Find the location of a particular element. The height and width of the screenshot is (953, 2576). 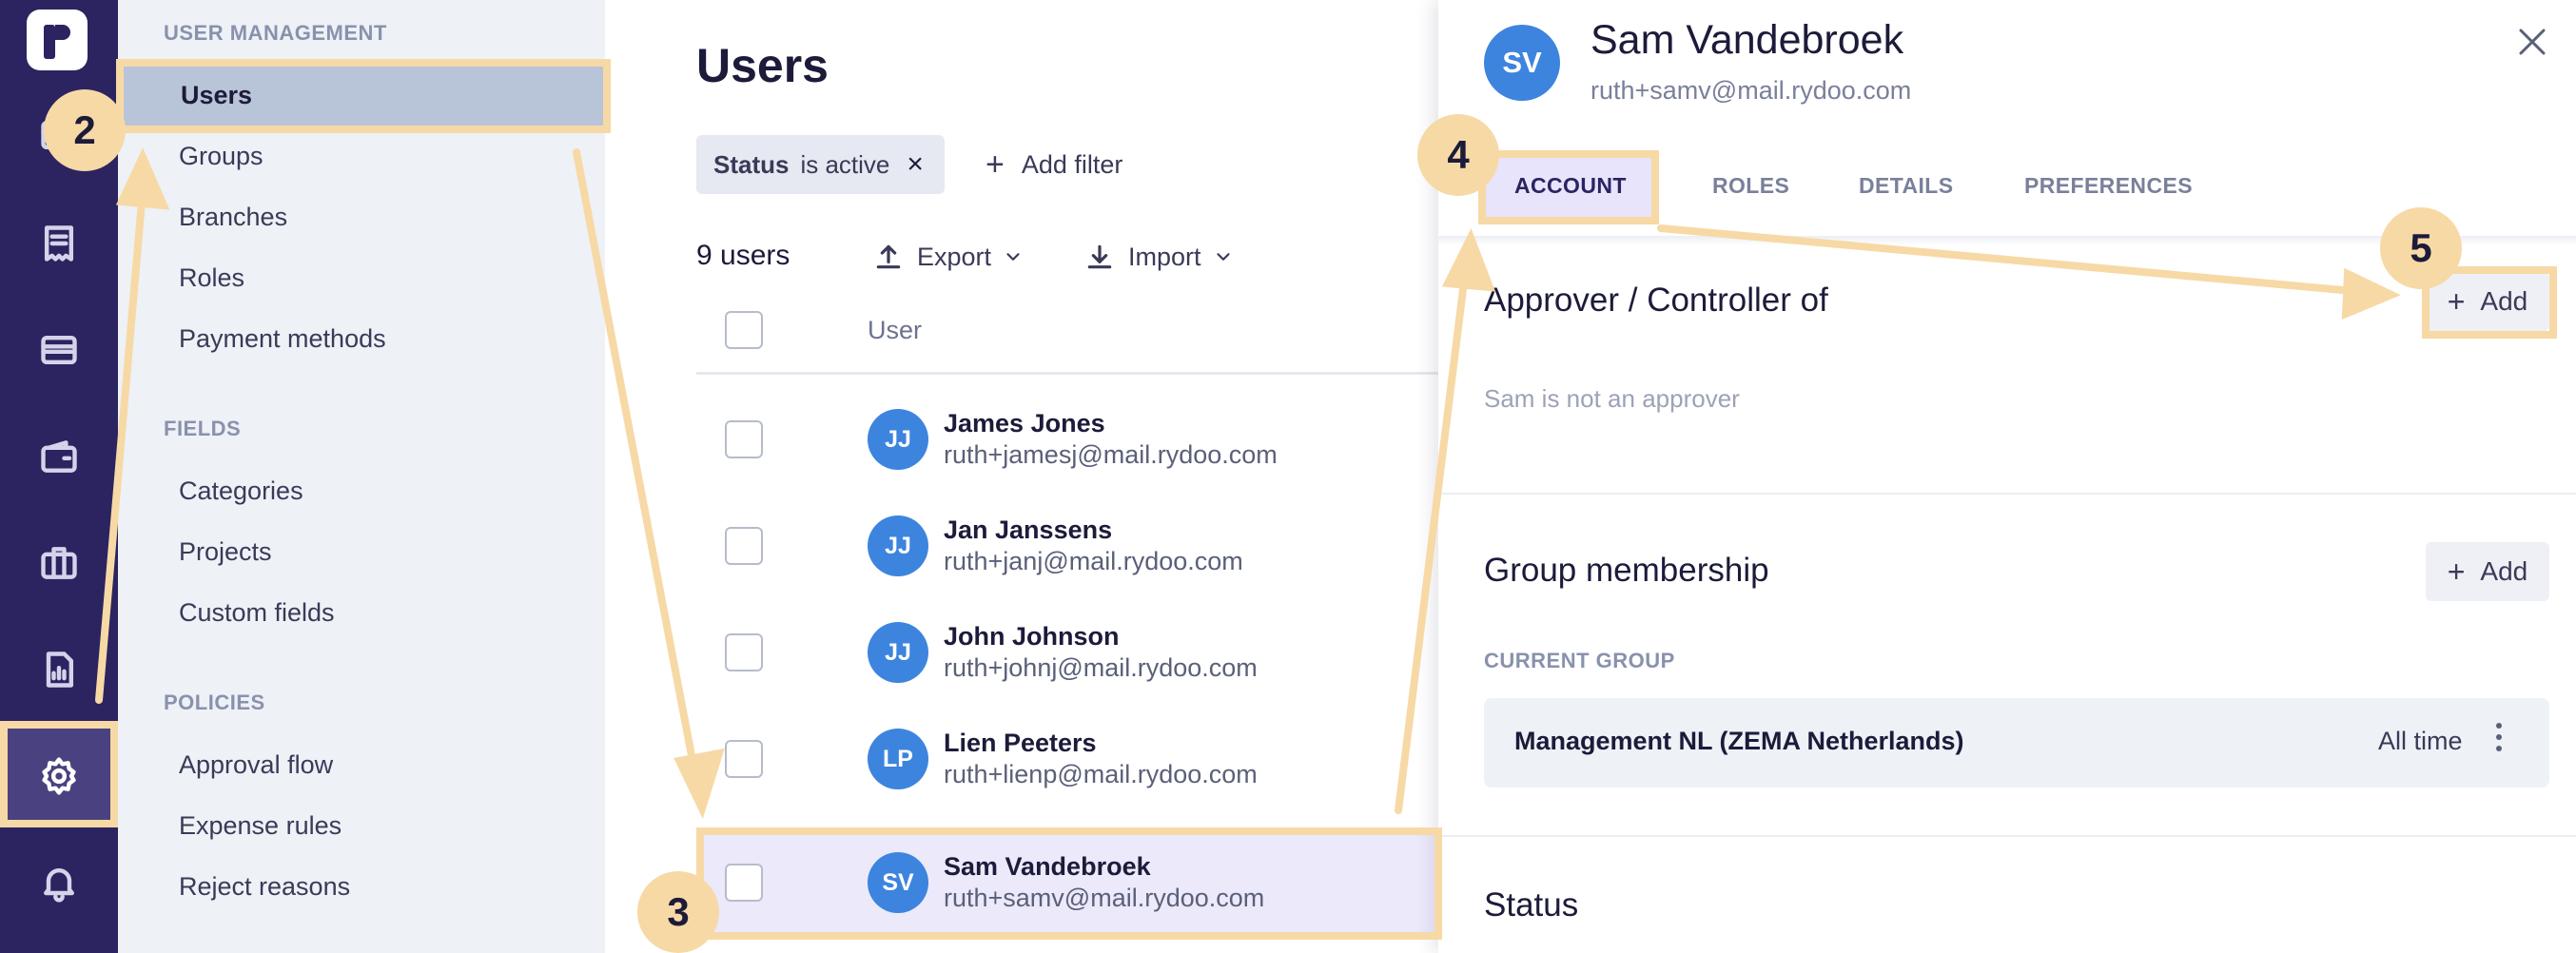

status-section-title: Status is located at coordinates (1532, 905).